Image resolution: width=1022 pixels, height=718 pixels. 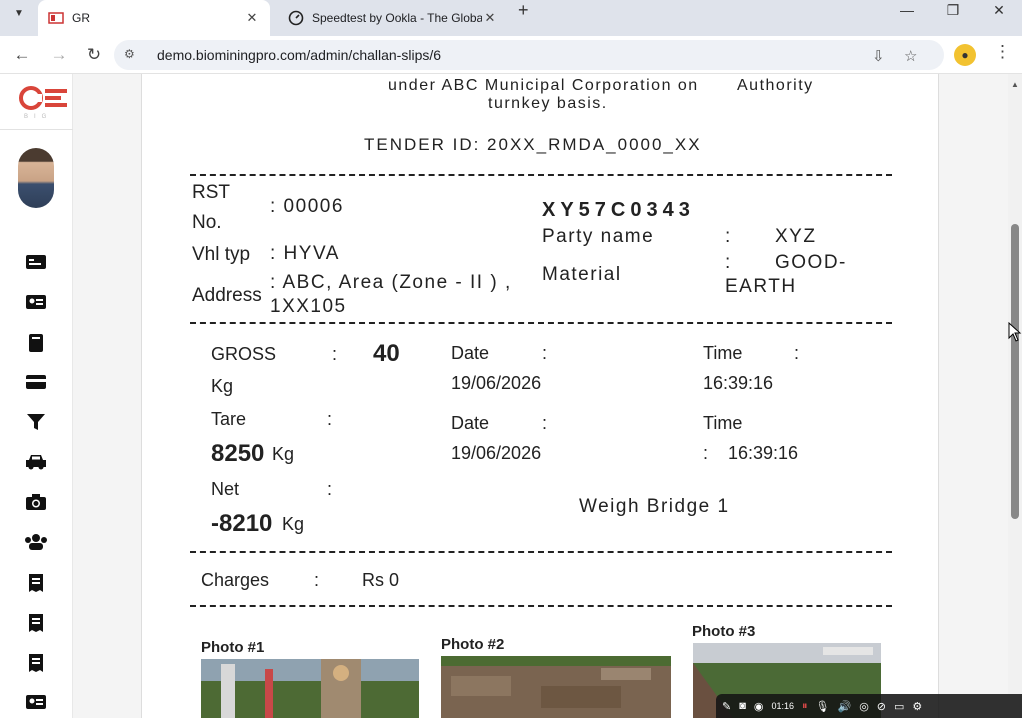 I want to click on minimize-button: —, so click(x=907, y=10).